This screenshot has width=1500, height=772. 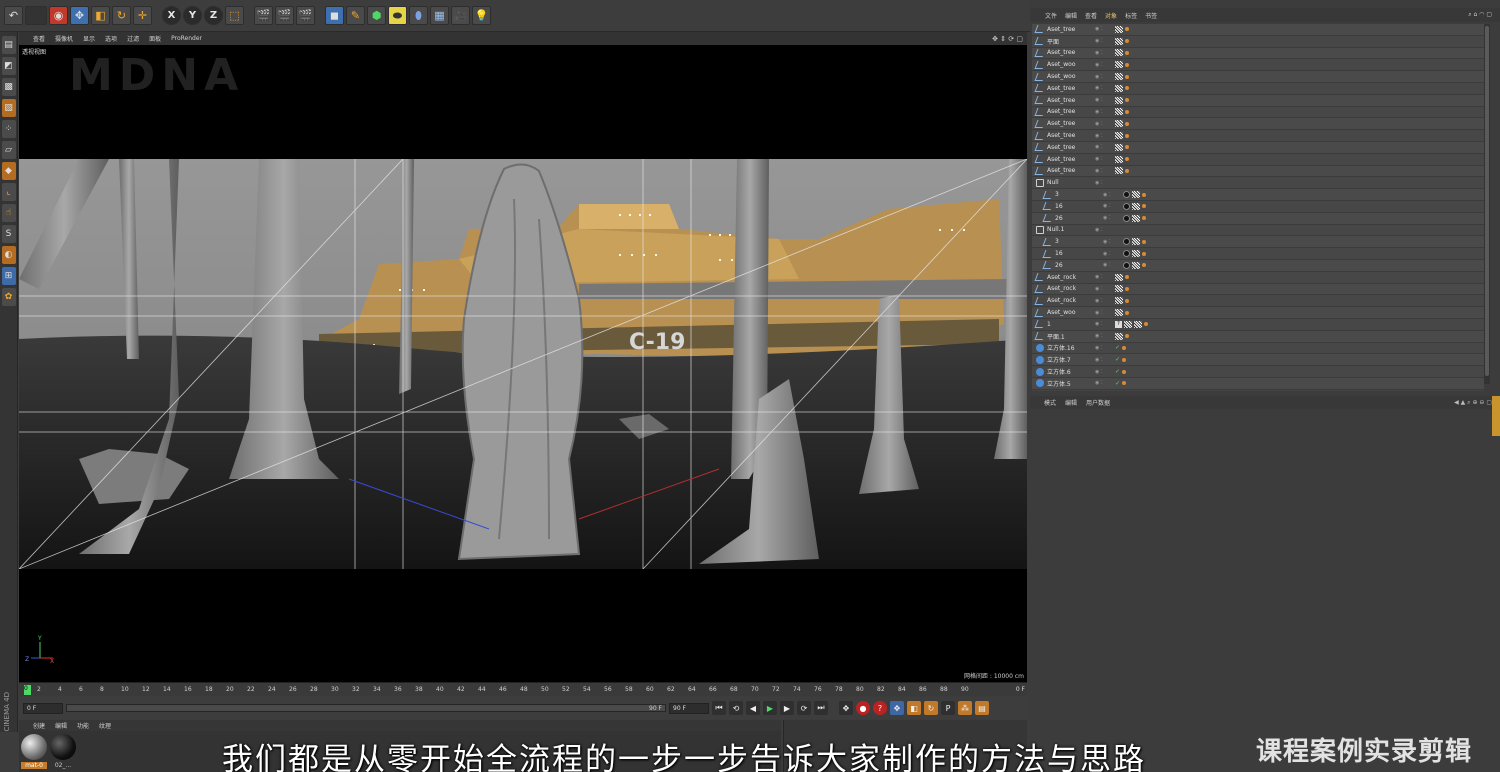 I want to click on start-frame-field: 0 F, so click(x=43, y=708).